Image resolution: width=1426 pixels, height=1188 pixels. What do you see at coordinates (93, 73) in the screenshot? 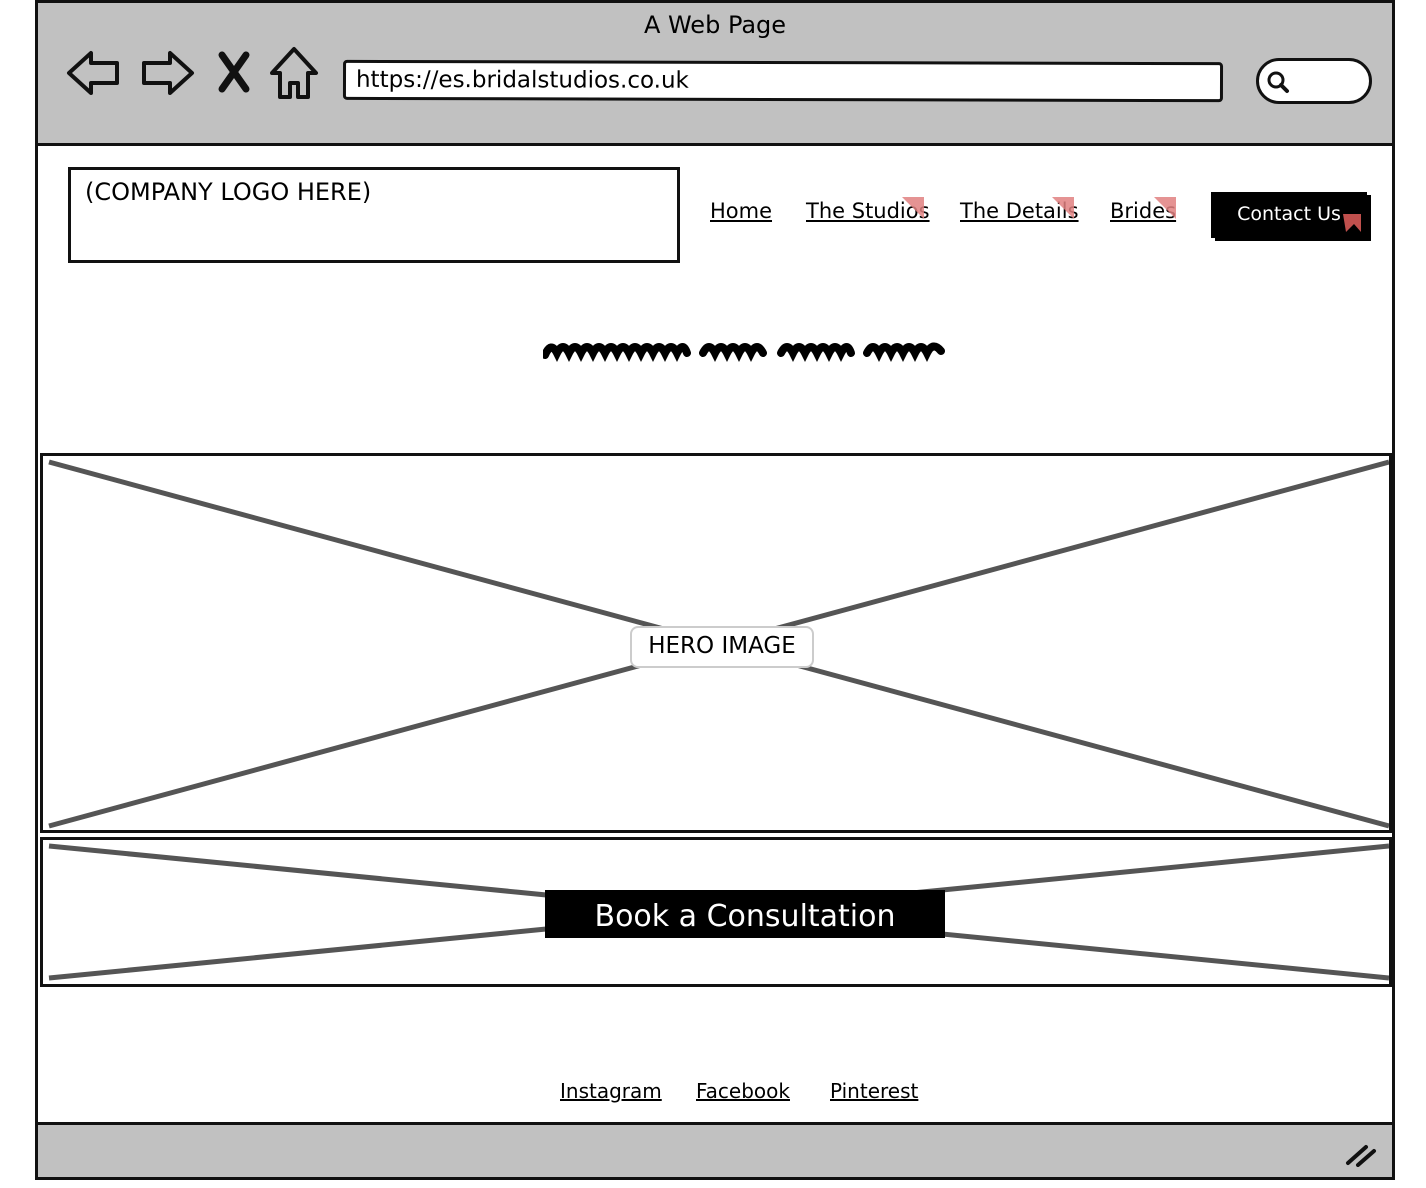
I see `back-arrow-icon` at bounding box center [93, 73].